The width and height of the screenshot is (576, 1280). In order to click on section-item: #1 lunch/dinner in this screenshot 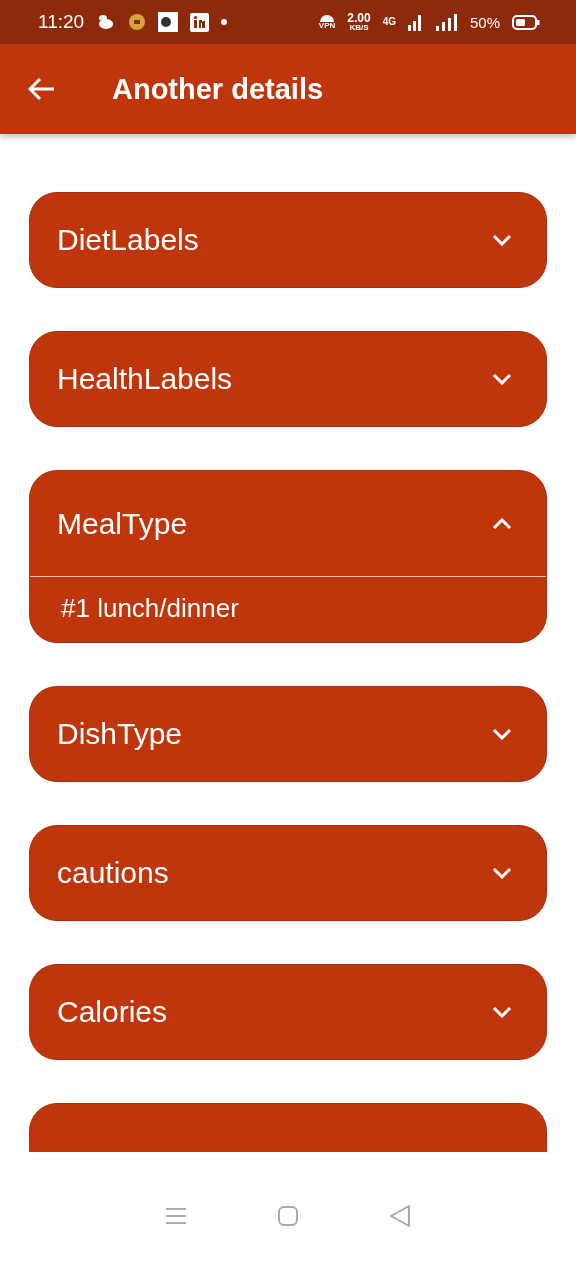, I will do `click(150, 608)`.